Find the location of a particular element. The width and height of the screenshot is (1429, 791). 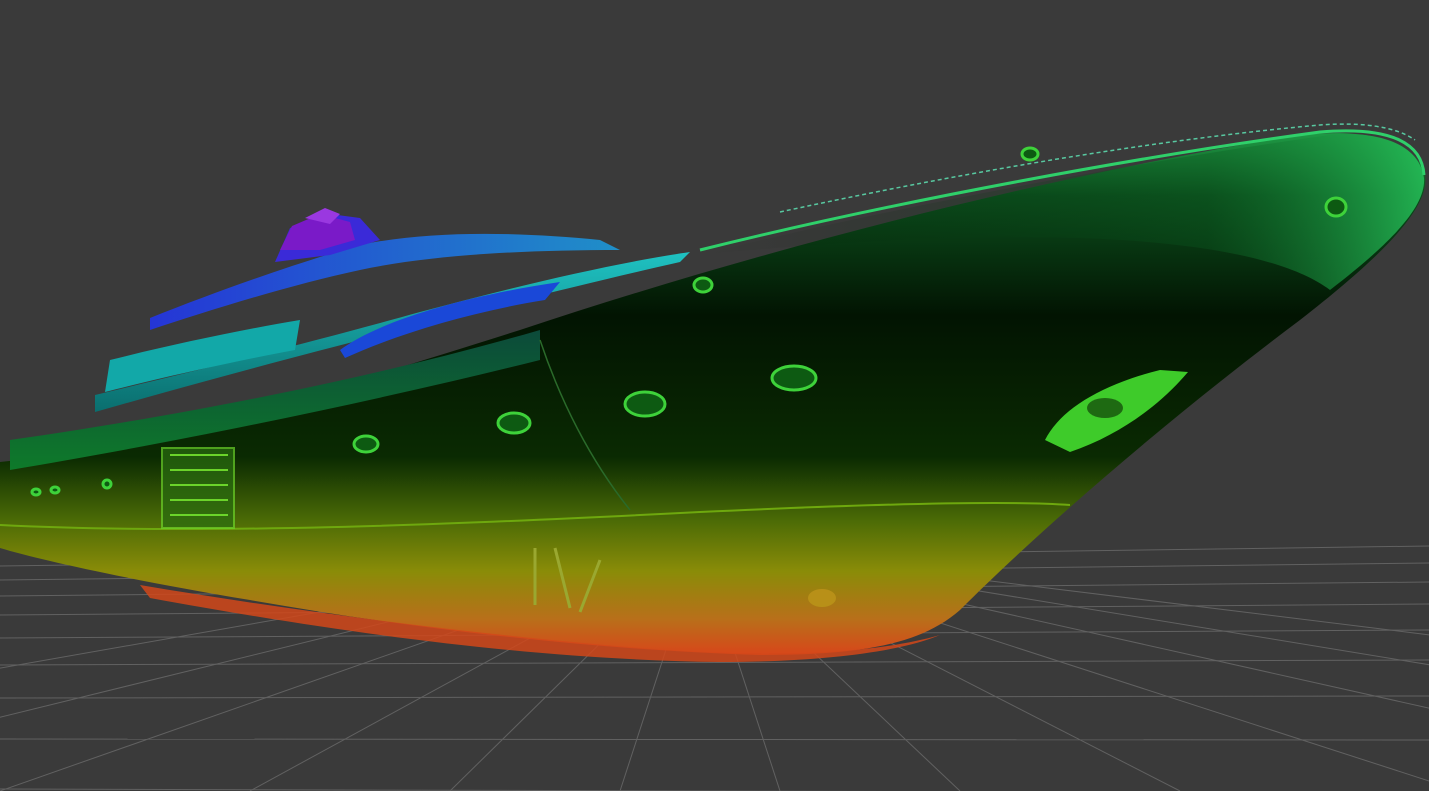

thruster is located at coordinates (822, 598).